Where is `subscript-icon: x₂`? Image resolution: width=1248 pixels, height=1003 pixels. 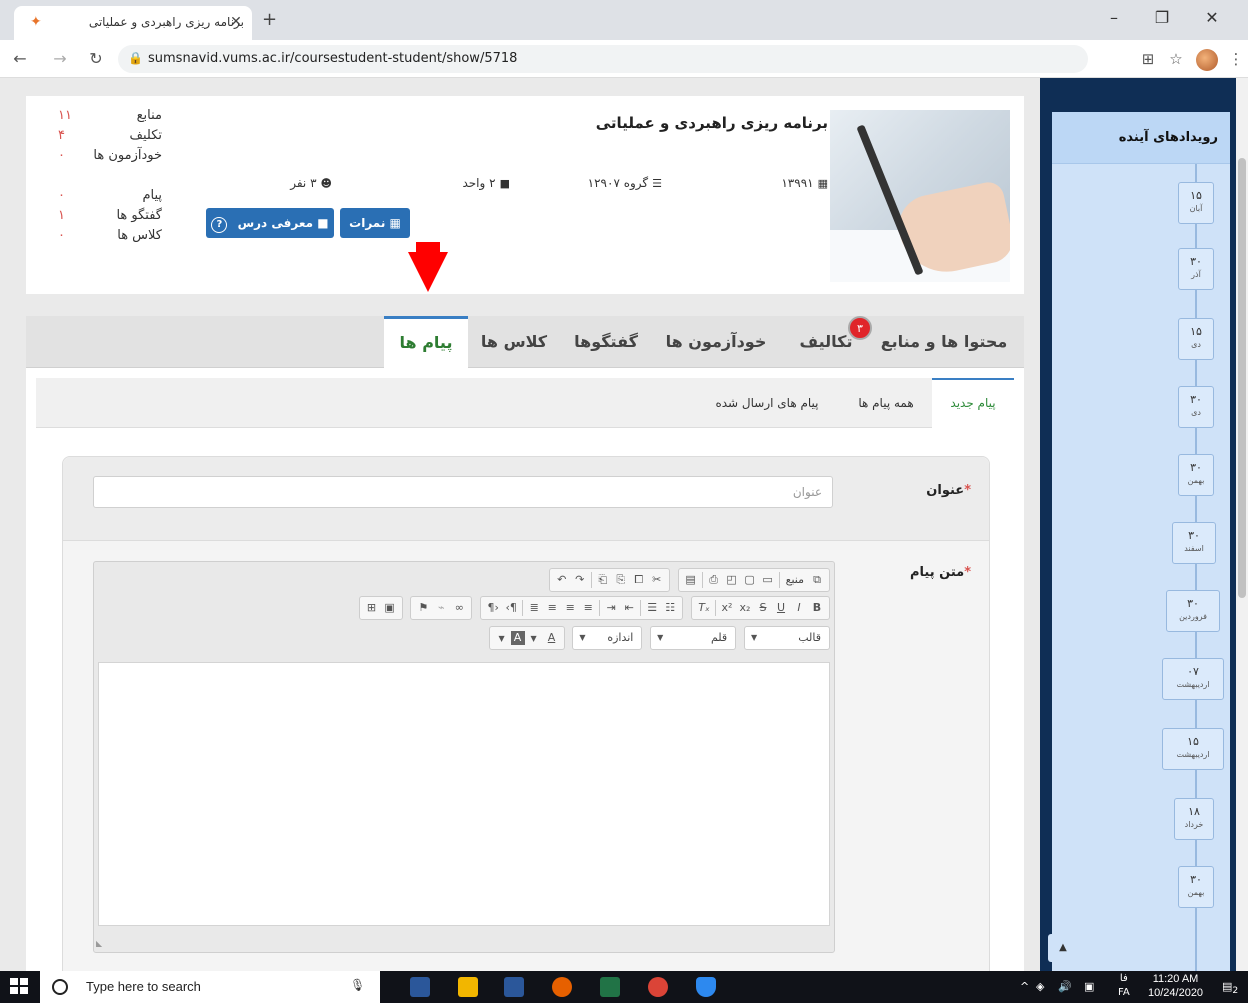
subscript-icon: x₂ is located at coordinates (745, 608).